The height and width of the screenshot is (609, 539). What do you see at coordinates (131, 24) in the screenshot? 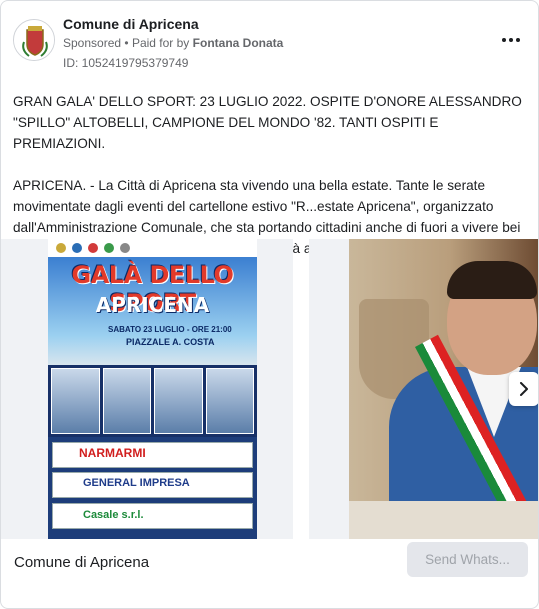
I see `page-name-link: Comune di Apricena` at bounding box center [131, 24].